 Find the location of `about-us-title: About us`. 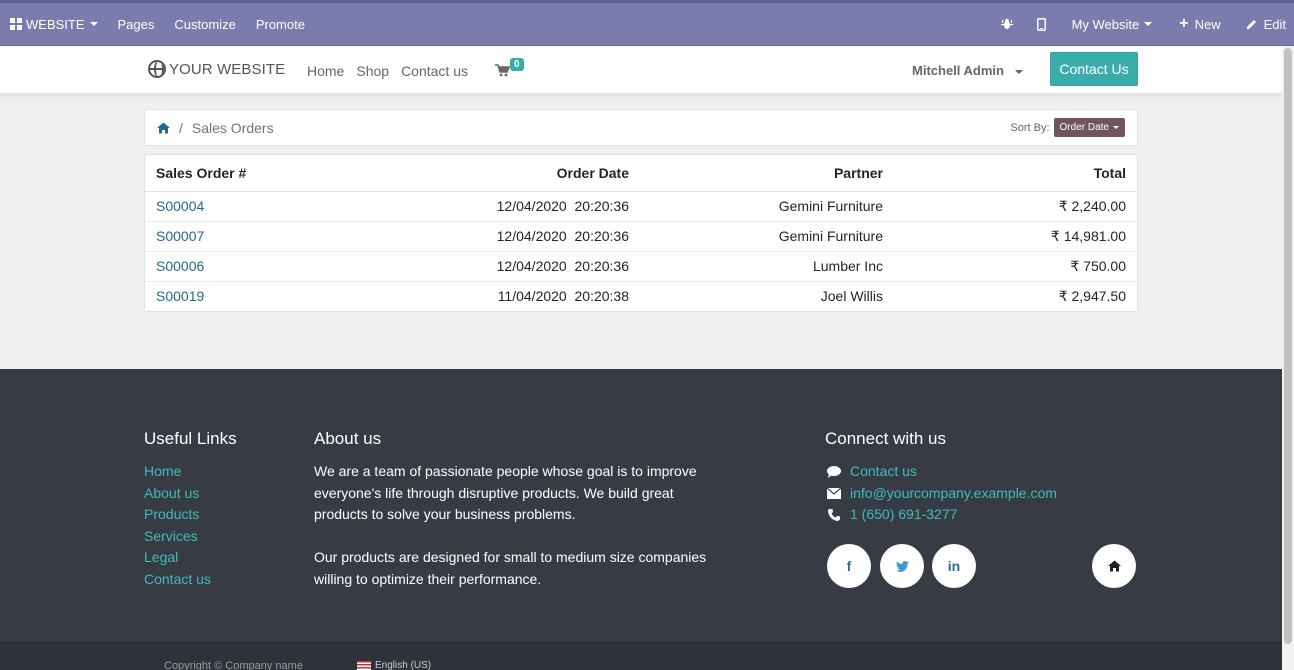

about-us-title: About us is located at coordinates (348, 438).